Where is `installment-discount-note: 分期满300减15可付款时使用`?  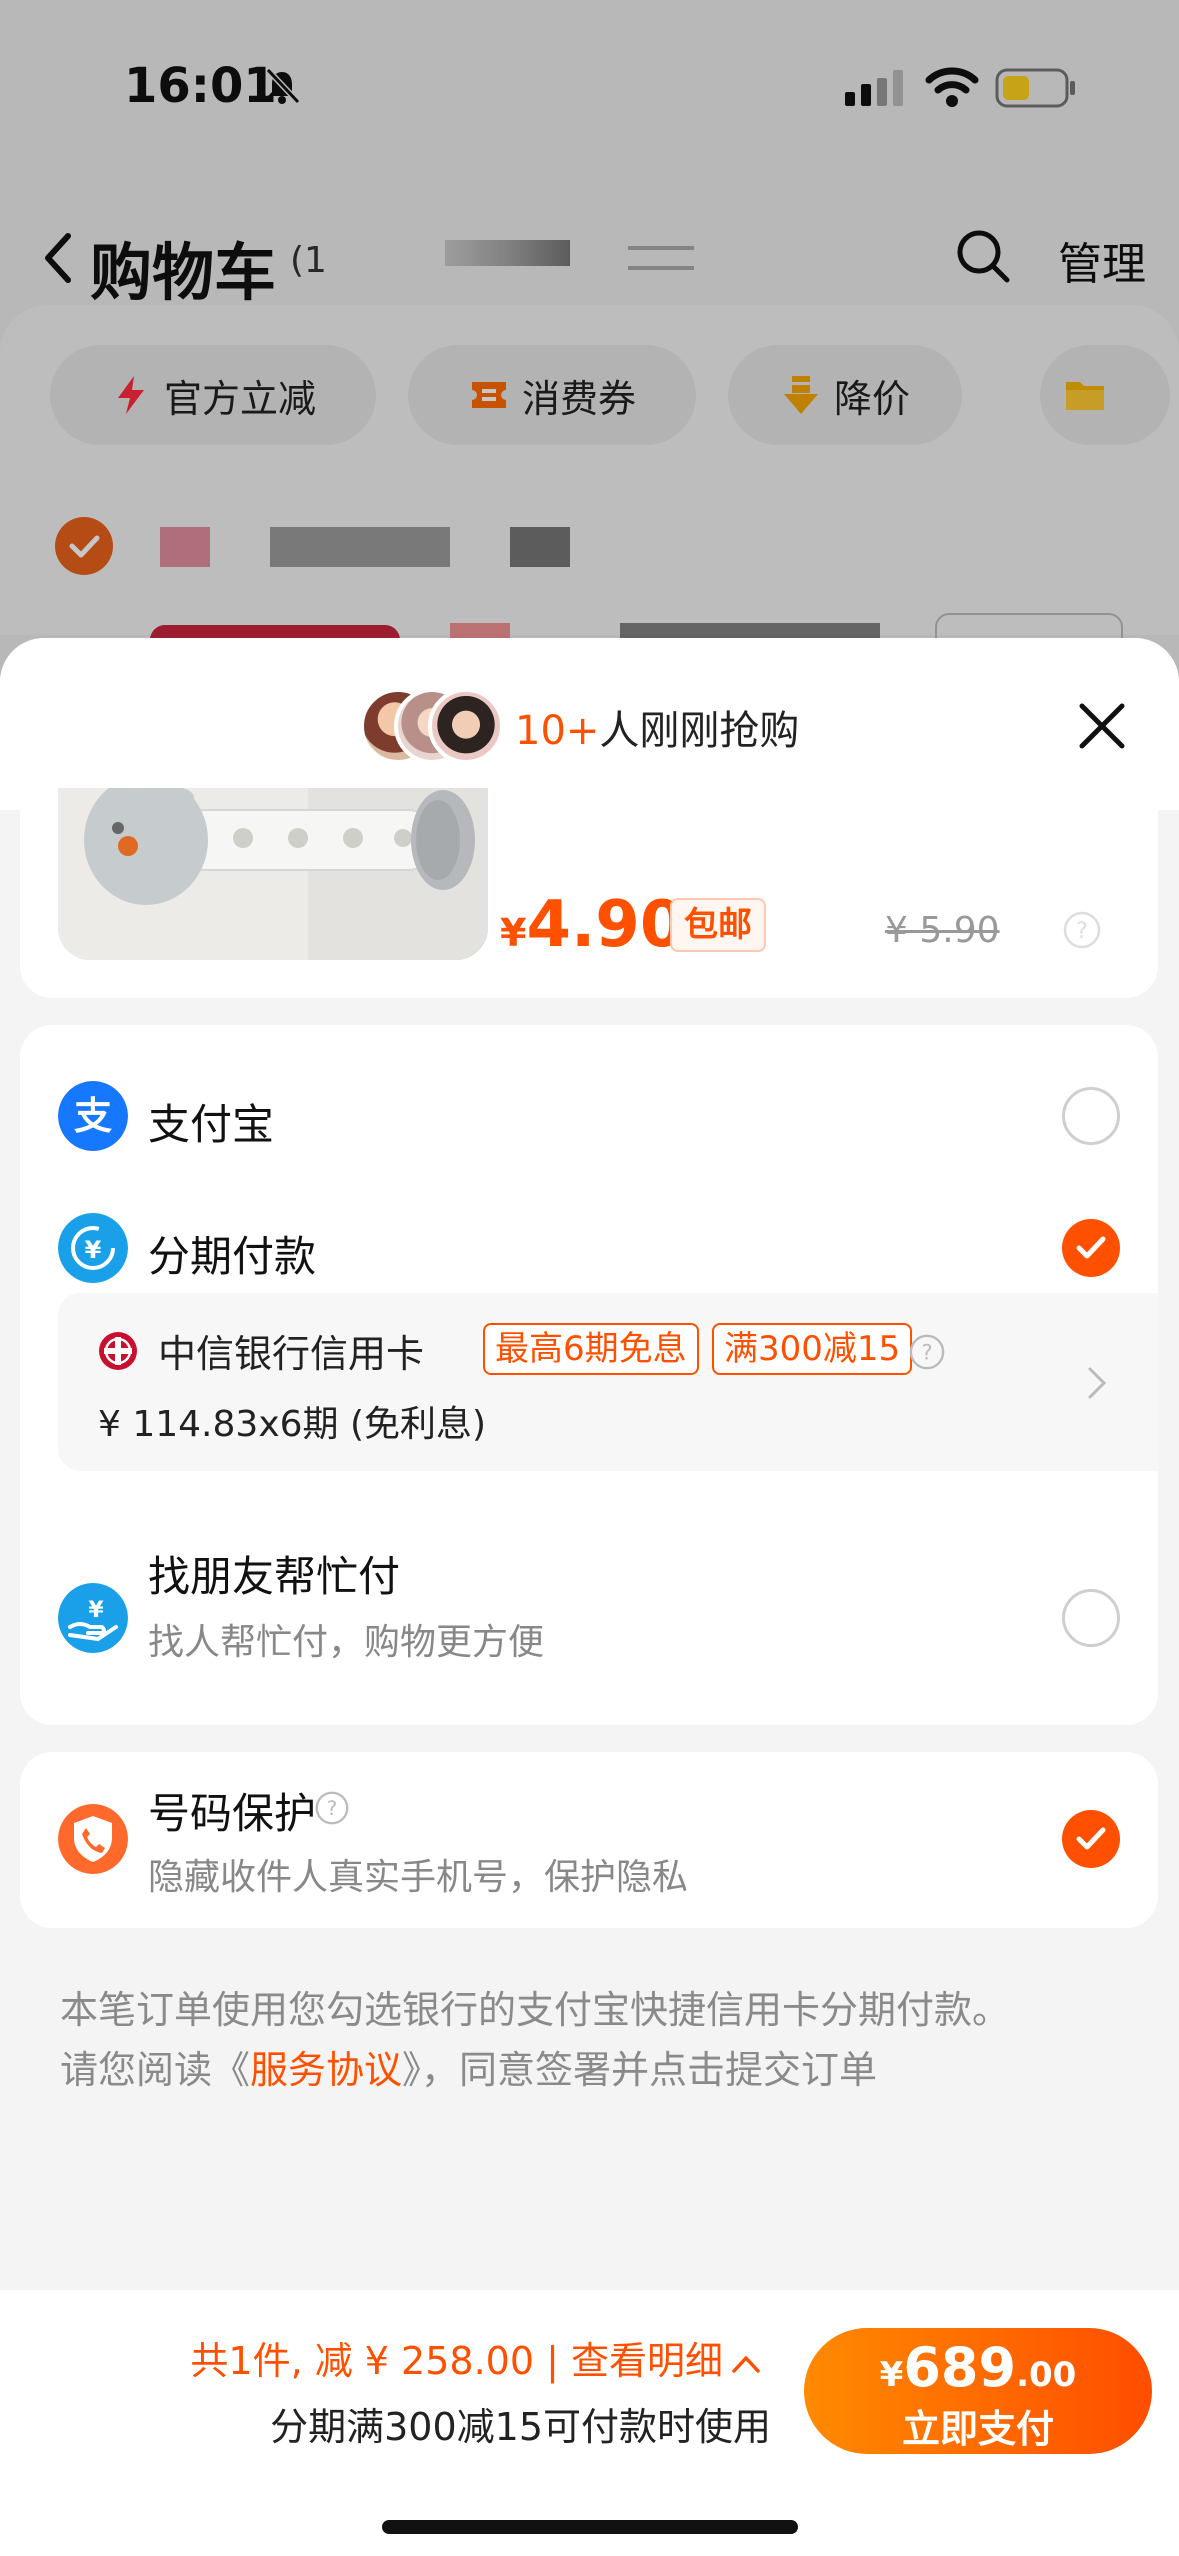 installment-discount-note: 分期满300减15可付款时使用 is located at coordinates (520, 2427).